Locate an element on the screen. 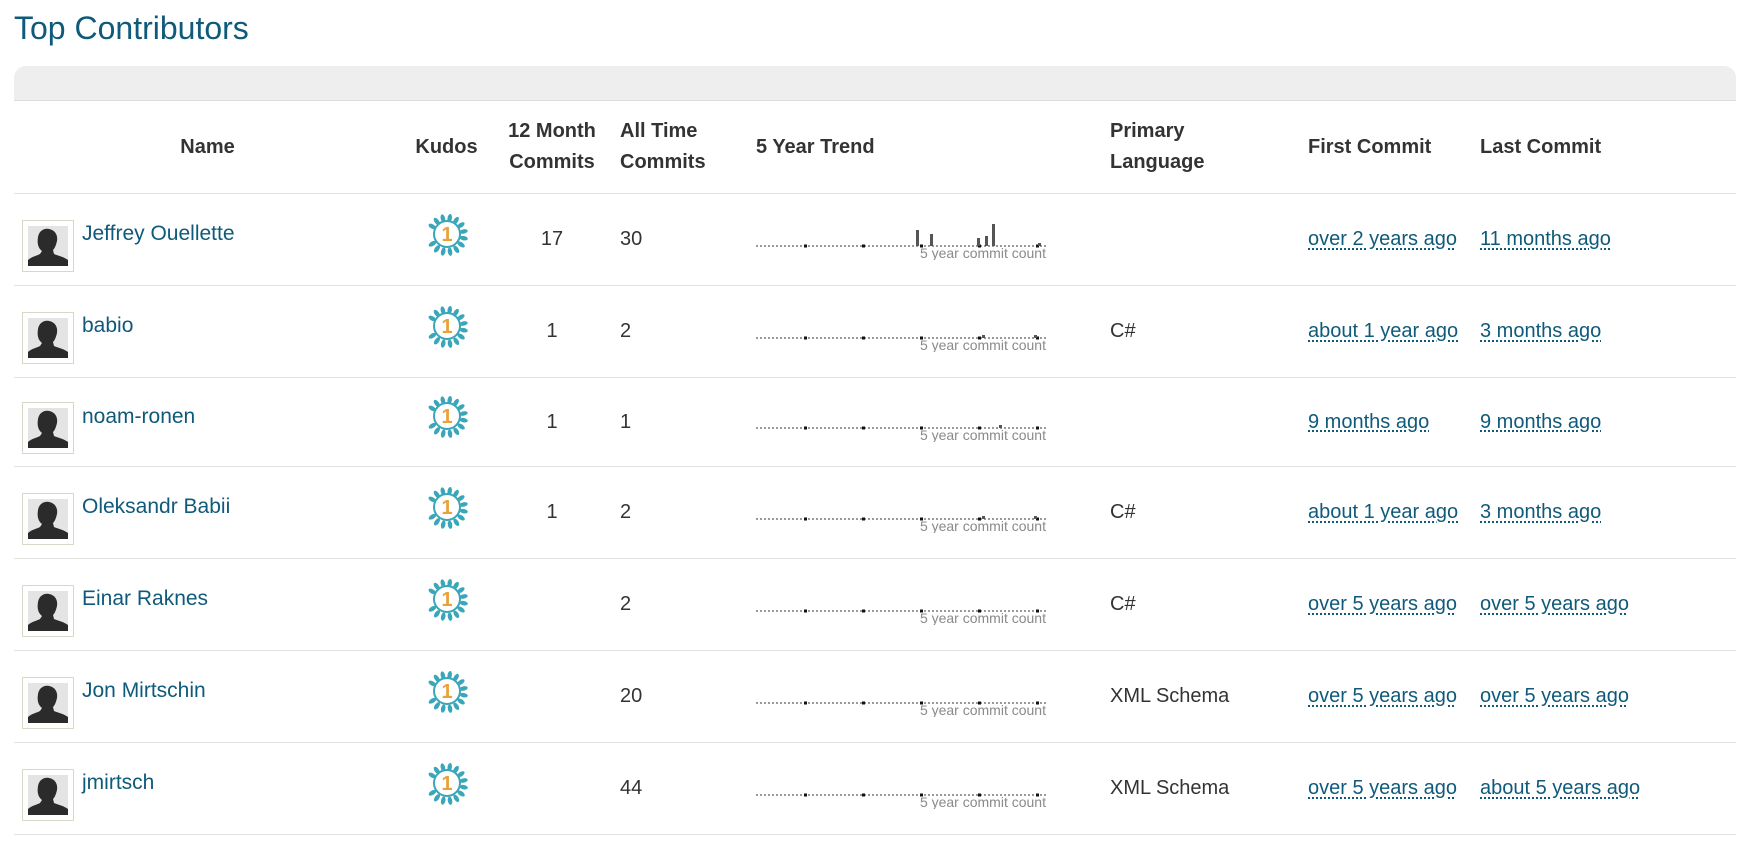 Image resolution: width=1748 pixels, height=843 pixels. contributor-name-cell: Jon Mirtschin is located at coordinates (207, 696).